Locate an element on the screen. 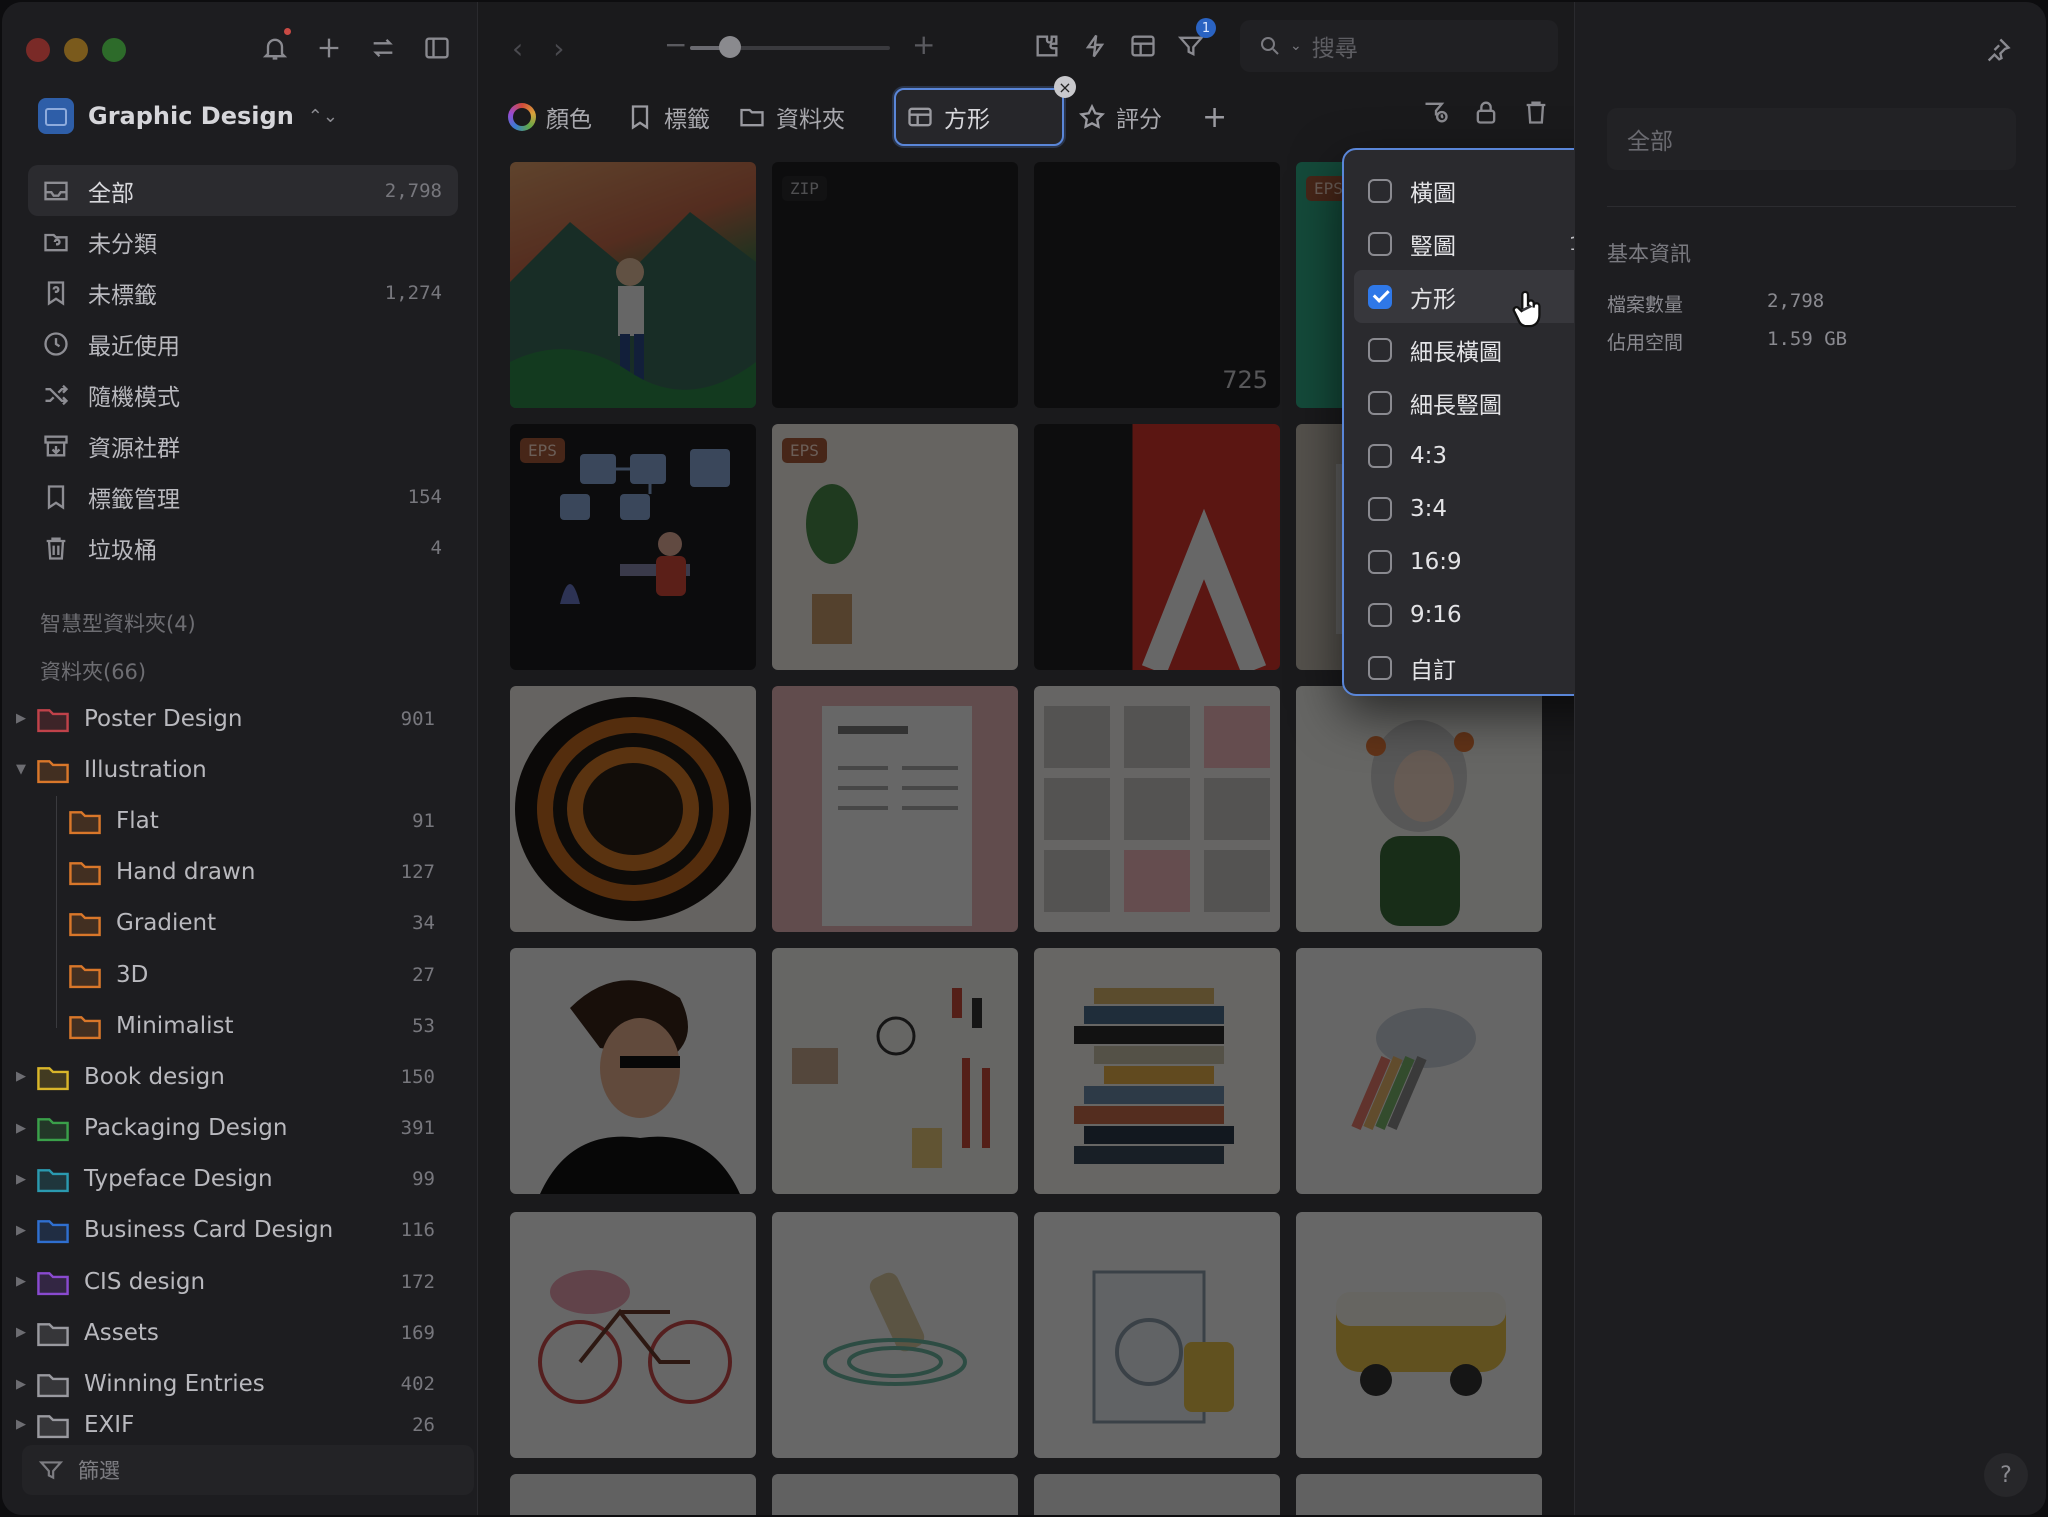 The height and width of the screenshot is (1517, 2048). smart-folders-label: 智慧型資料夾(4) is located at coordinates (118, 623).